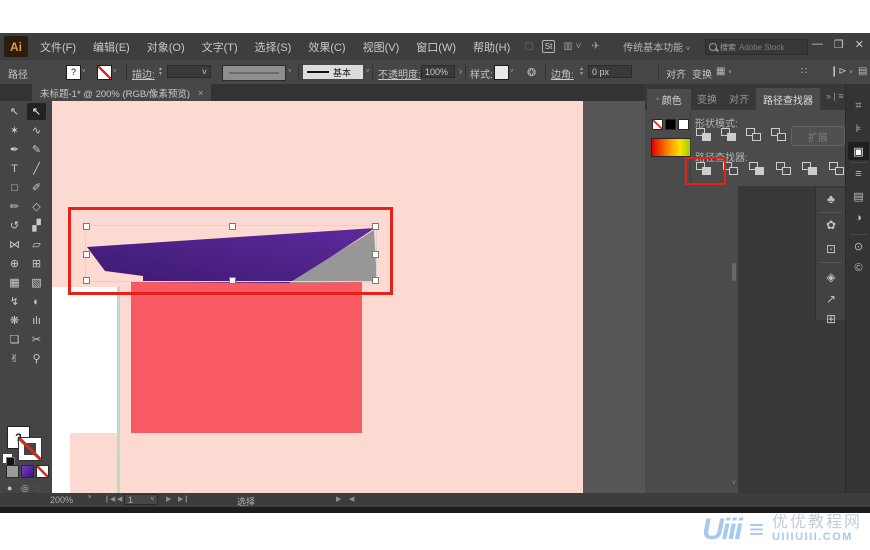  Describe the element at coordinates (818, 136) in the screenshot. I see `expand-button: 扩展` at that location.